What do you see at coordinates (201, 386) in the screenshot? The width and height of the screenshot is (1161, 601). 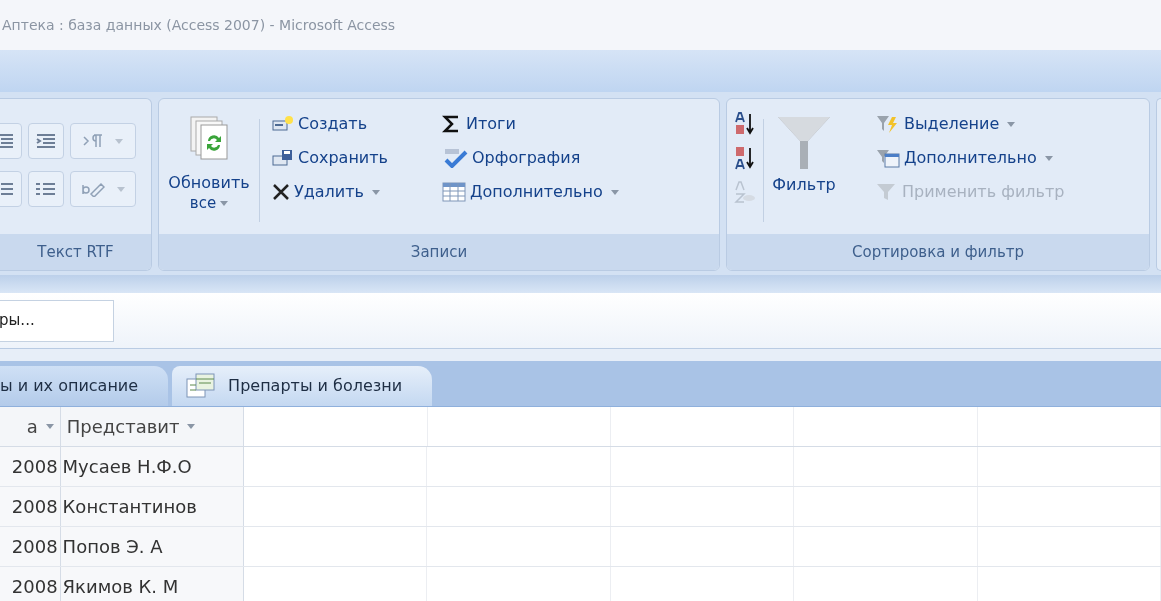 I see `form-icon` at bounding box center [201, 386].